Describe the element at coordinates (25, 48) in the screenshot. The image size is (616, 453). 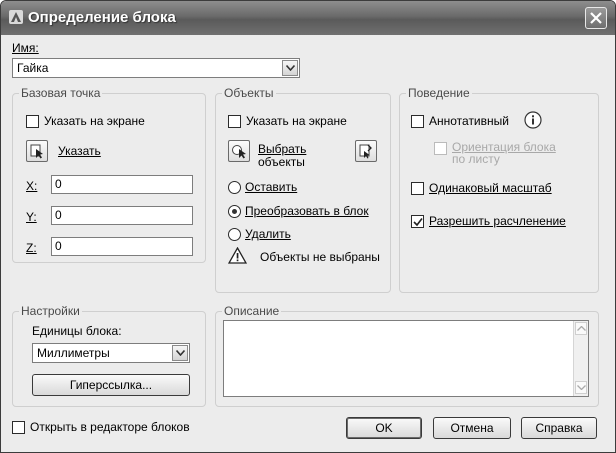
I see `name-label: Имя:` at that location.